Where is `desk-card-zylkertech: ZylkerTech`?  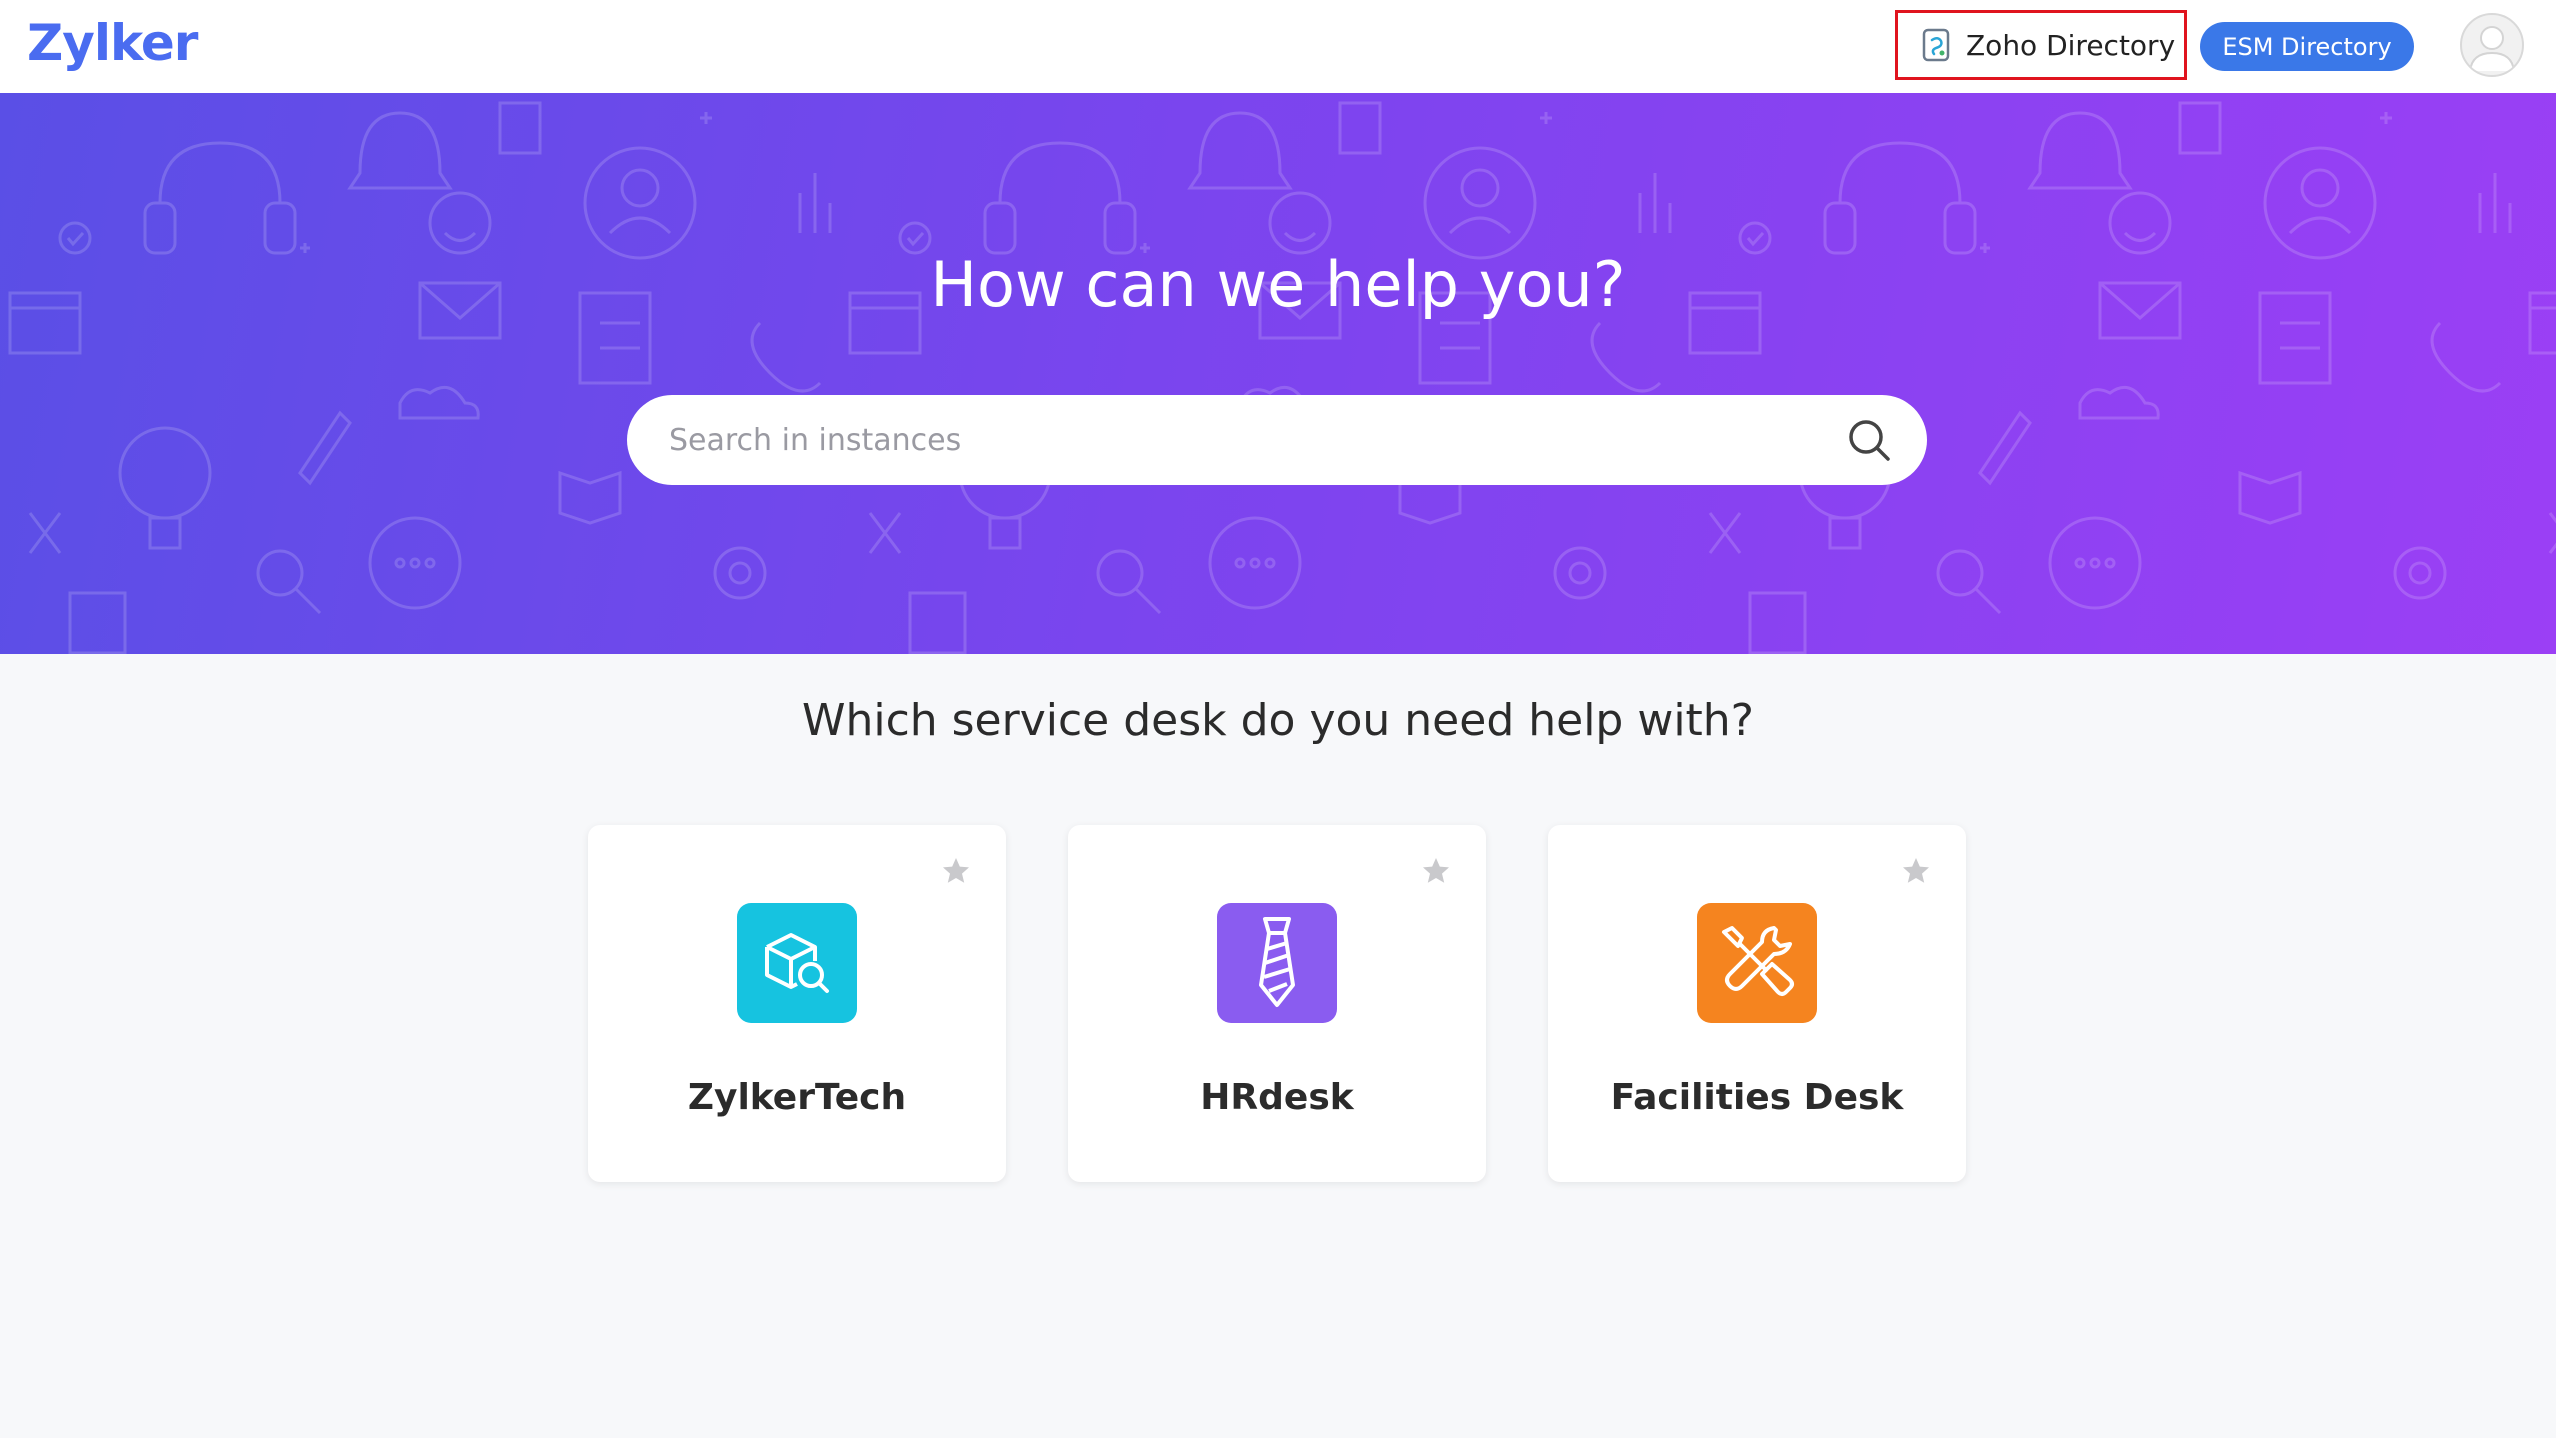 desk-card-zylkertech: ZylkerTech is located at coordinates (797, 1003).